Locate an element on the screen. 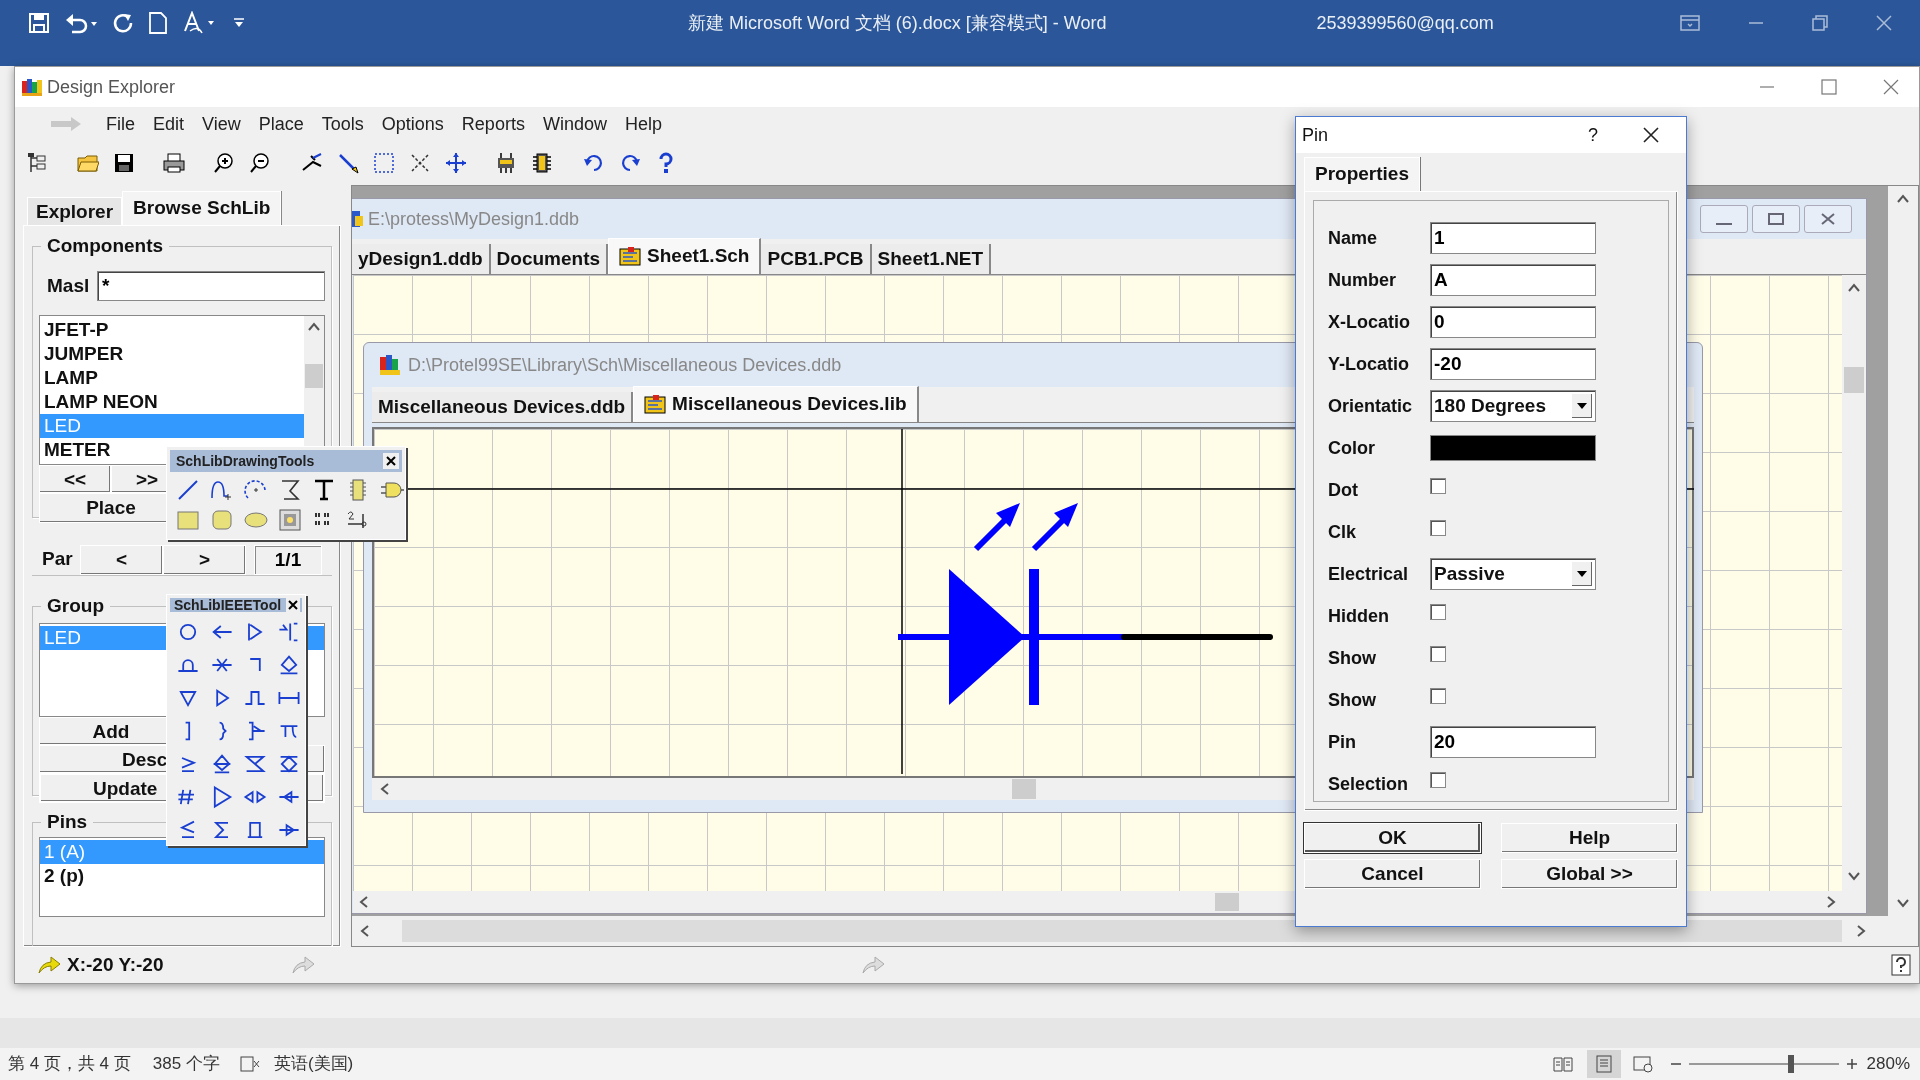  document-tab: Sheet1.NET is located at coordinates (931, 259).